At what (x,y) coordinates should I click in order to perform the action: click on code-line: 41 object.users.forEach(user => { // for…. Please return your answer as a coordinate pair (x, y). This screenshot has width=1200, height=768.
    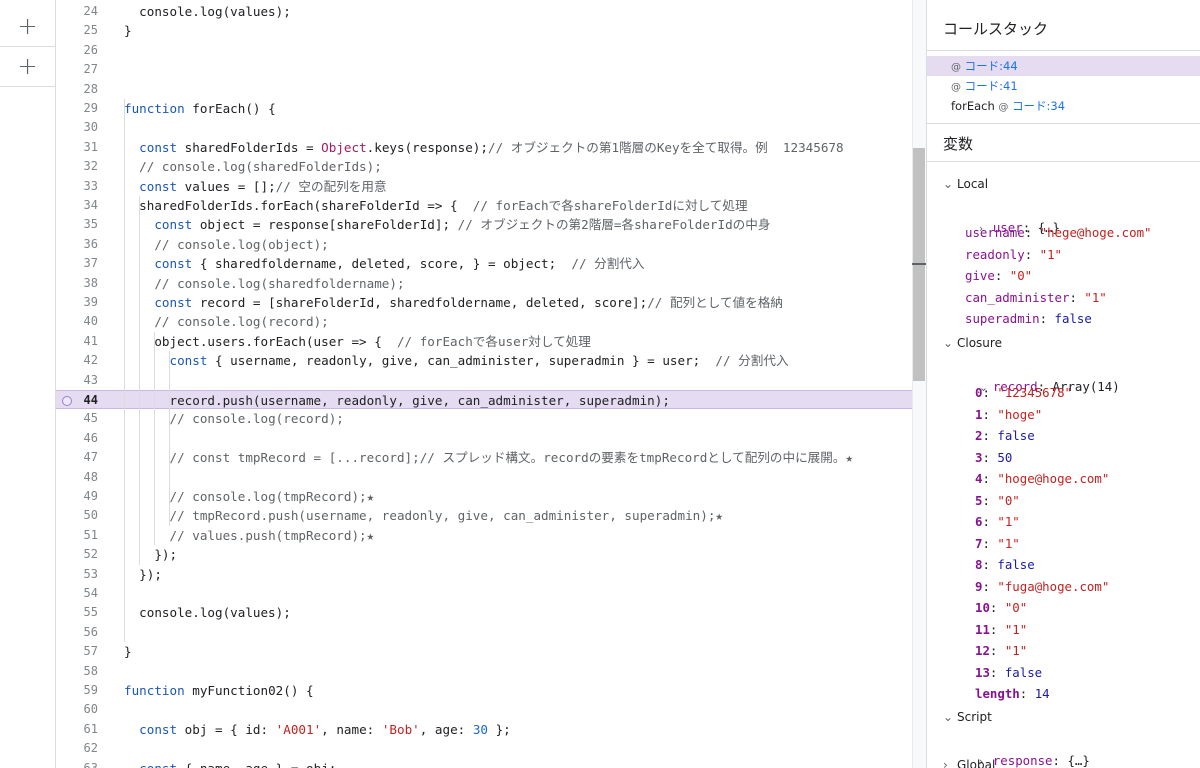
    Looking at the image, I should click on (484, 341).